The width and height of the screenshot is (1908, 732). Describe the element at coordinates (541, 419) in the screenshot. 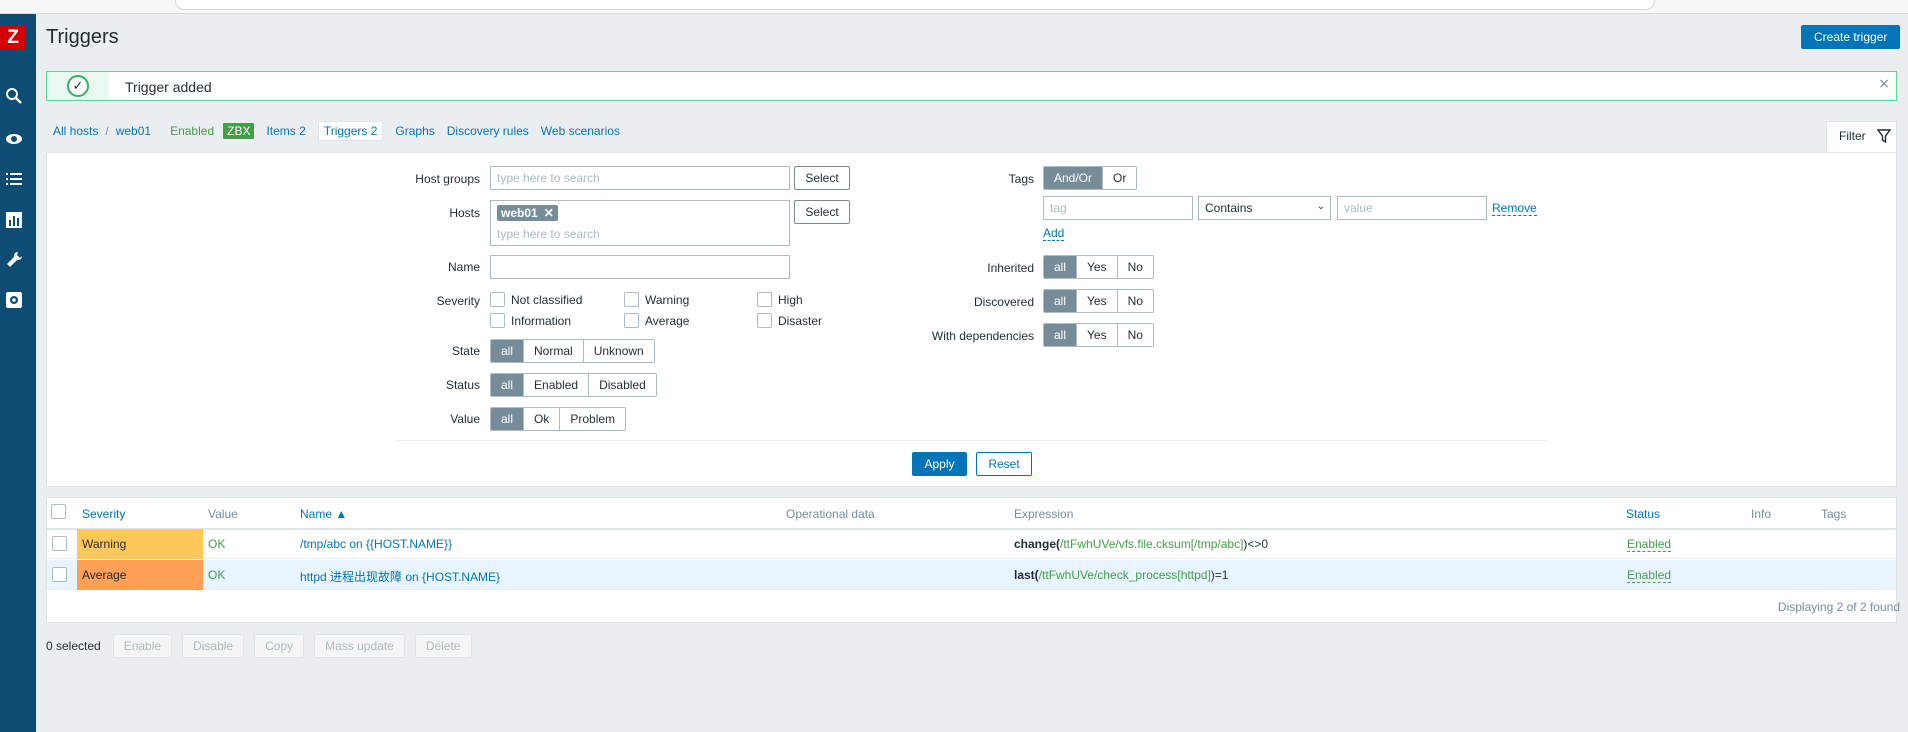

I see `value-ok: Ok` at that location.